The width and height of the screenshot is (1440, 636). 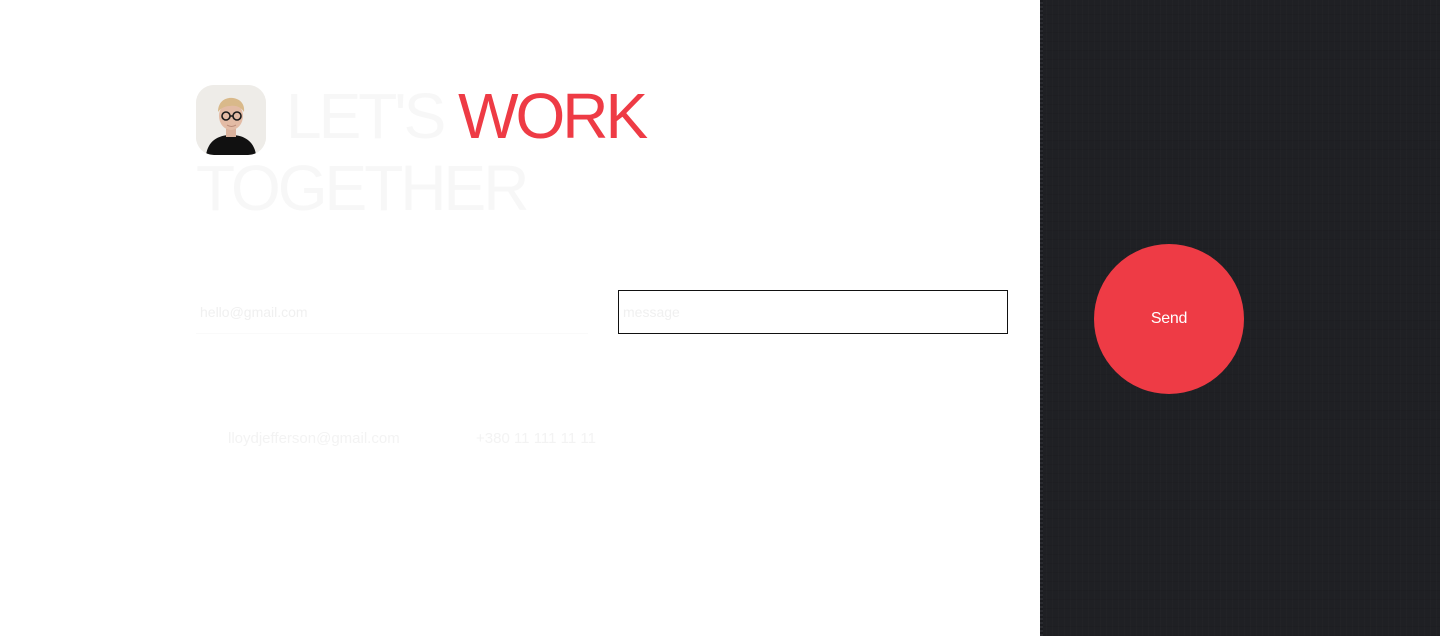 What do you see at coordinates (1169, 319) in the screenshot?
I see `send-button: Send` at bounding box center [1169, 319].